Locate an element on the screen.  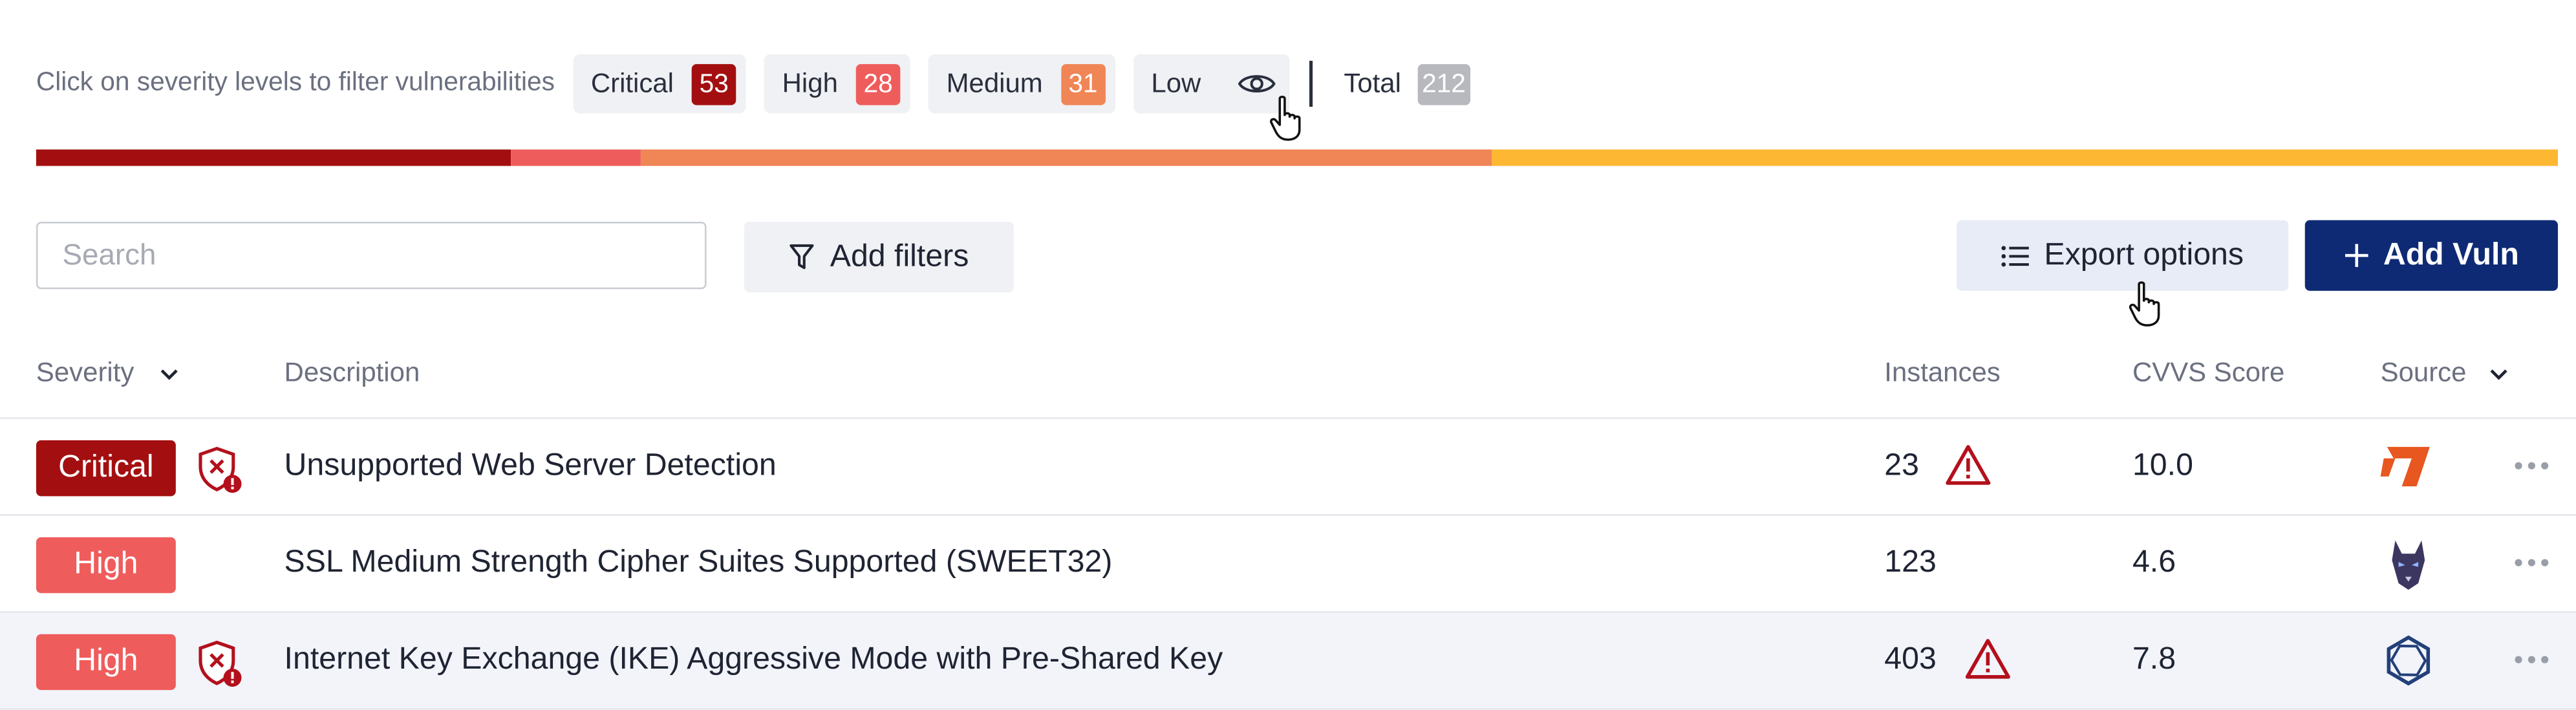
cvss-score: 4.6 is located at coordinates (2154, 562).